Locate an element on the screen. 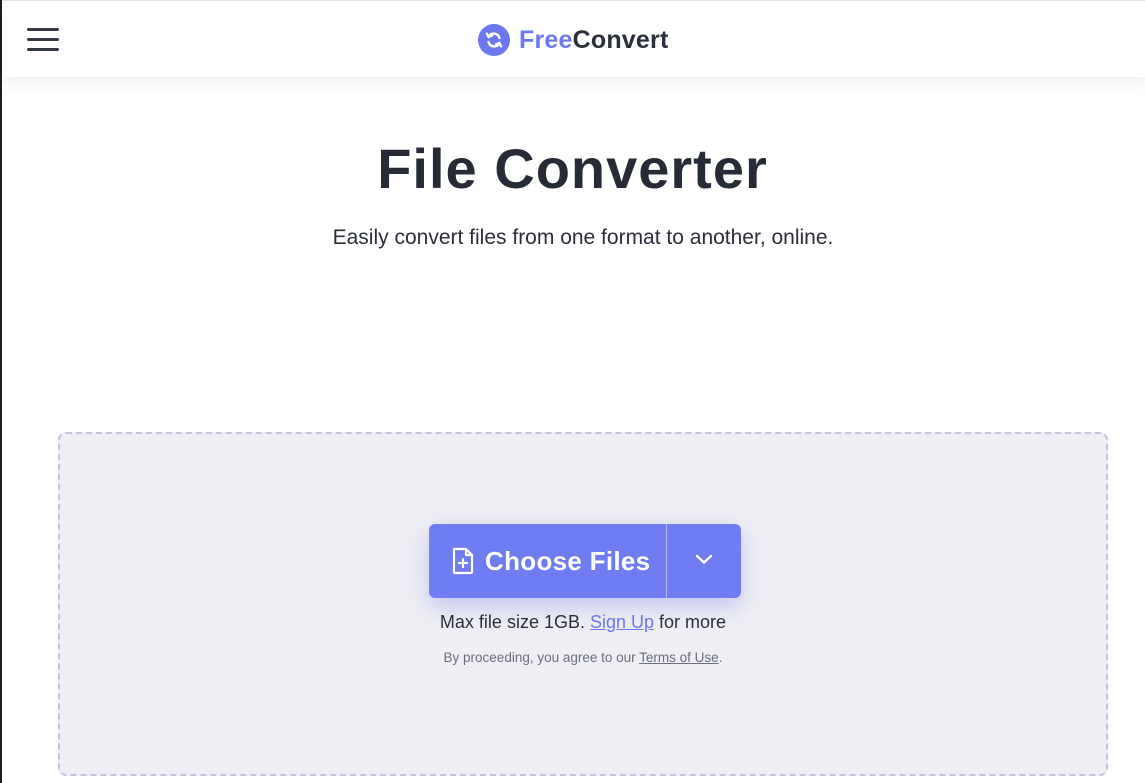 The width and height of the screenshot is (1145, 783). terms-prefix: By proceeding, you agree to our is located at coordinates (539, 657).